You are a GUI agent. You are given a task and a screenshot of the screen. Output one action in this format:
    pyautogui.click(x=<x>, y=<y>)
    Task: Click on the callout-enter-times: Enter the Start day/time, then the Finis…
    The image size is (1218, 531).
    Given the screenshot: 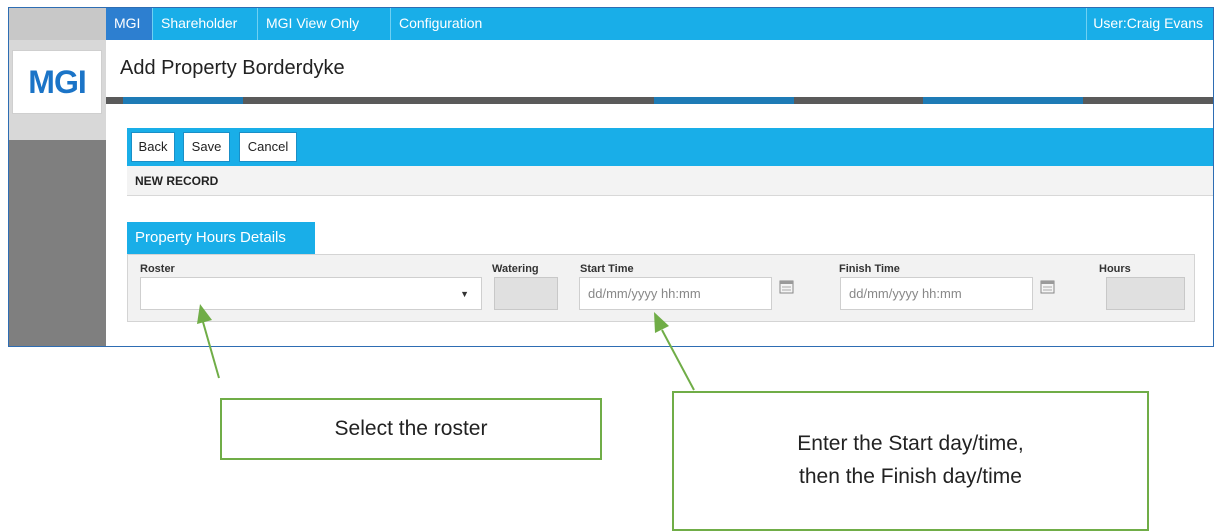 What is the action you would take?
    pyautogui.click(x=910, y=461)
    